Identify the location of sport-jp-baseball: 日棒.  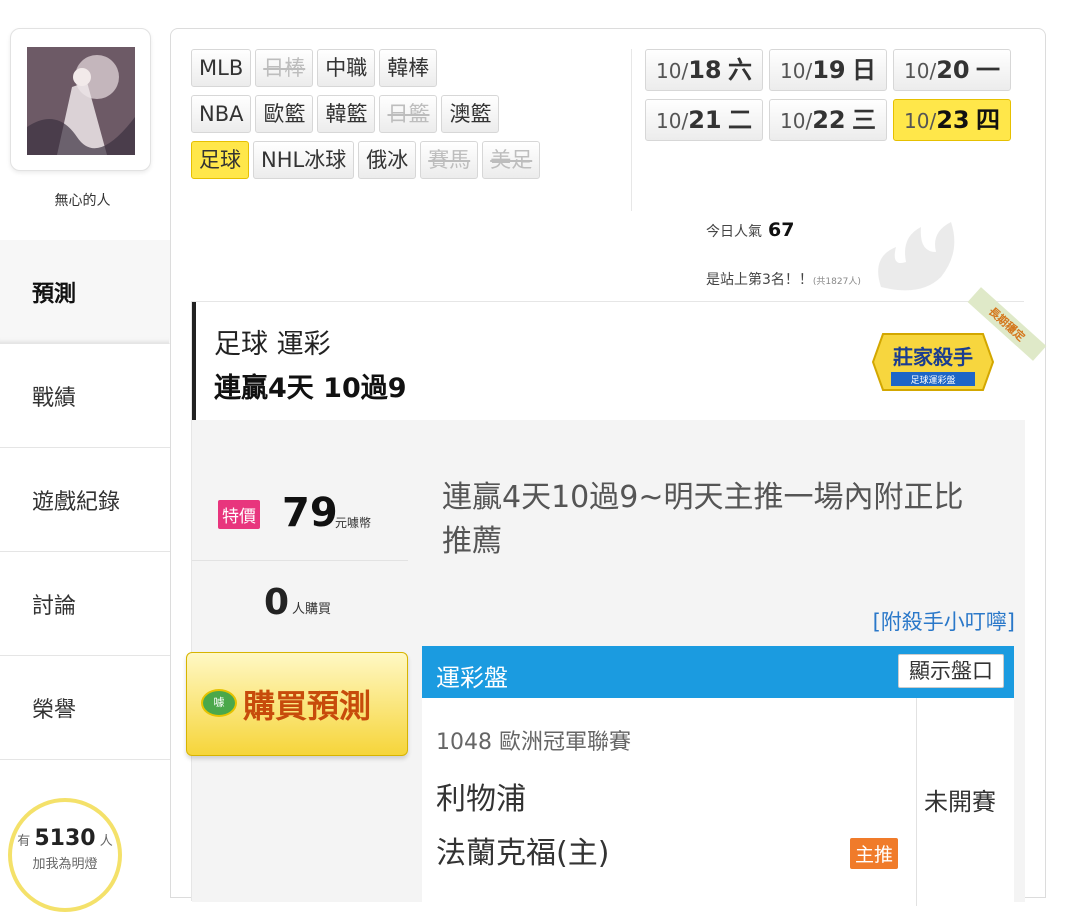
(284, 68).